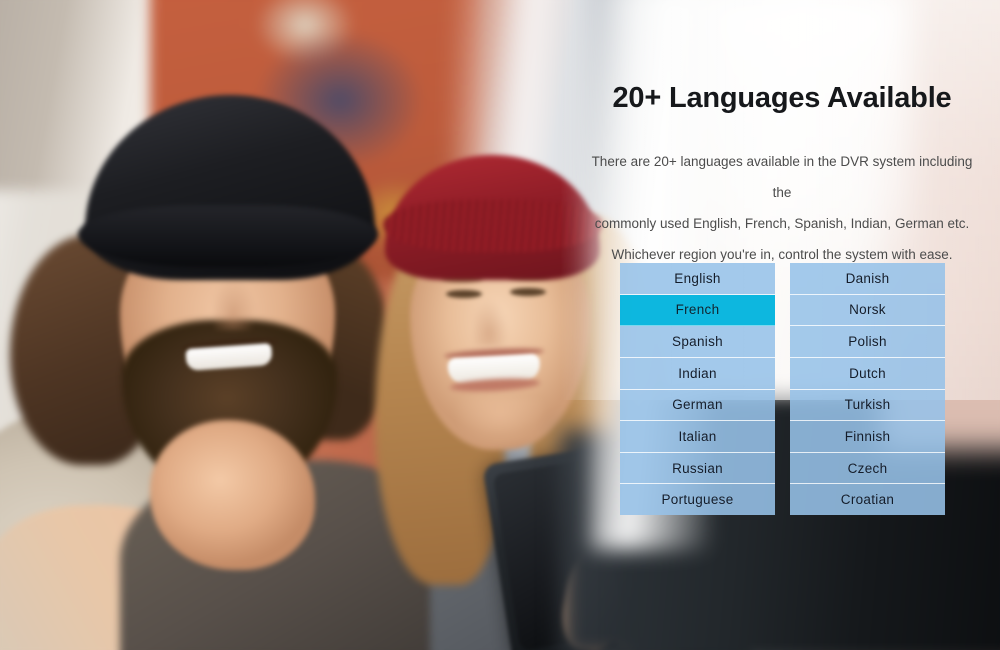 The image size is (1000, 650). I want to click on language-item-norsk: Norsk, so click(867, 310).